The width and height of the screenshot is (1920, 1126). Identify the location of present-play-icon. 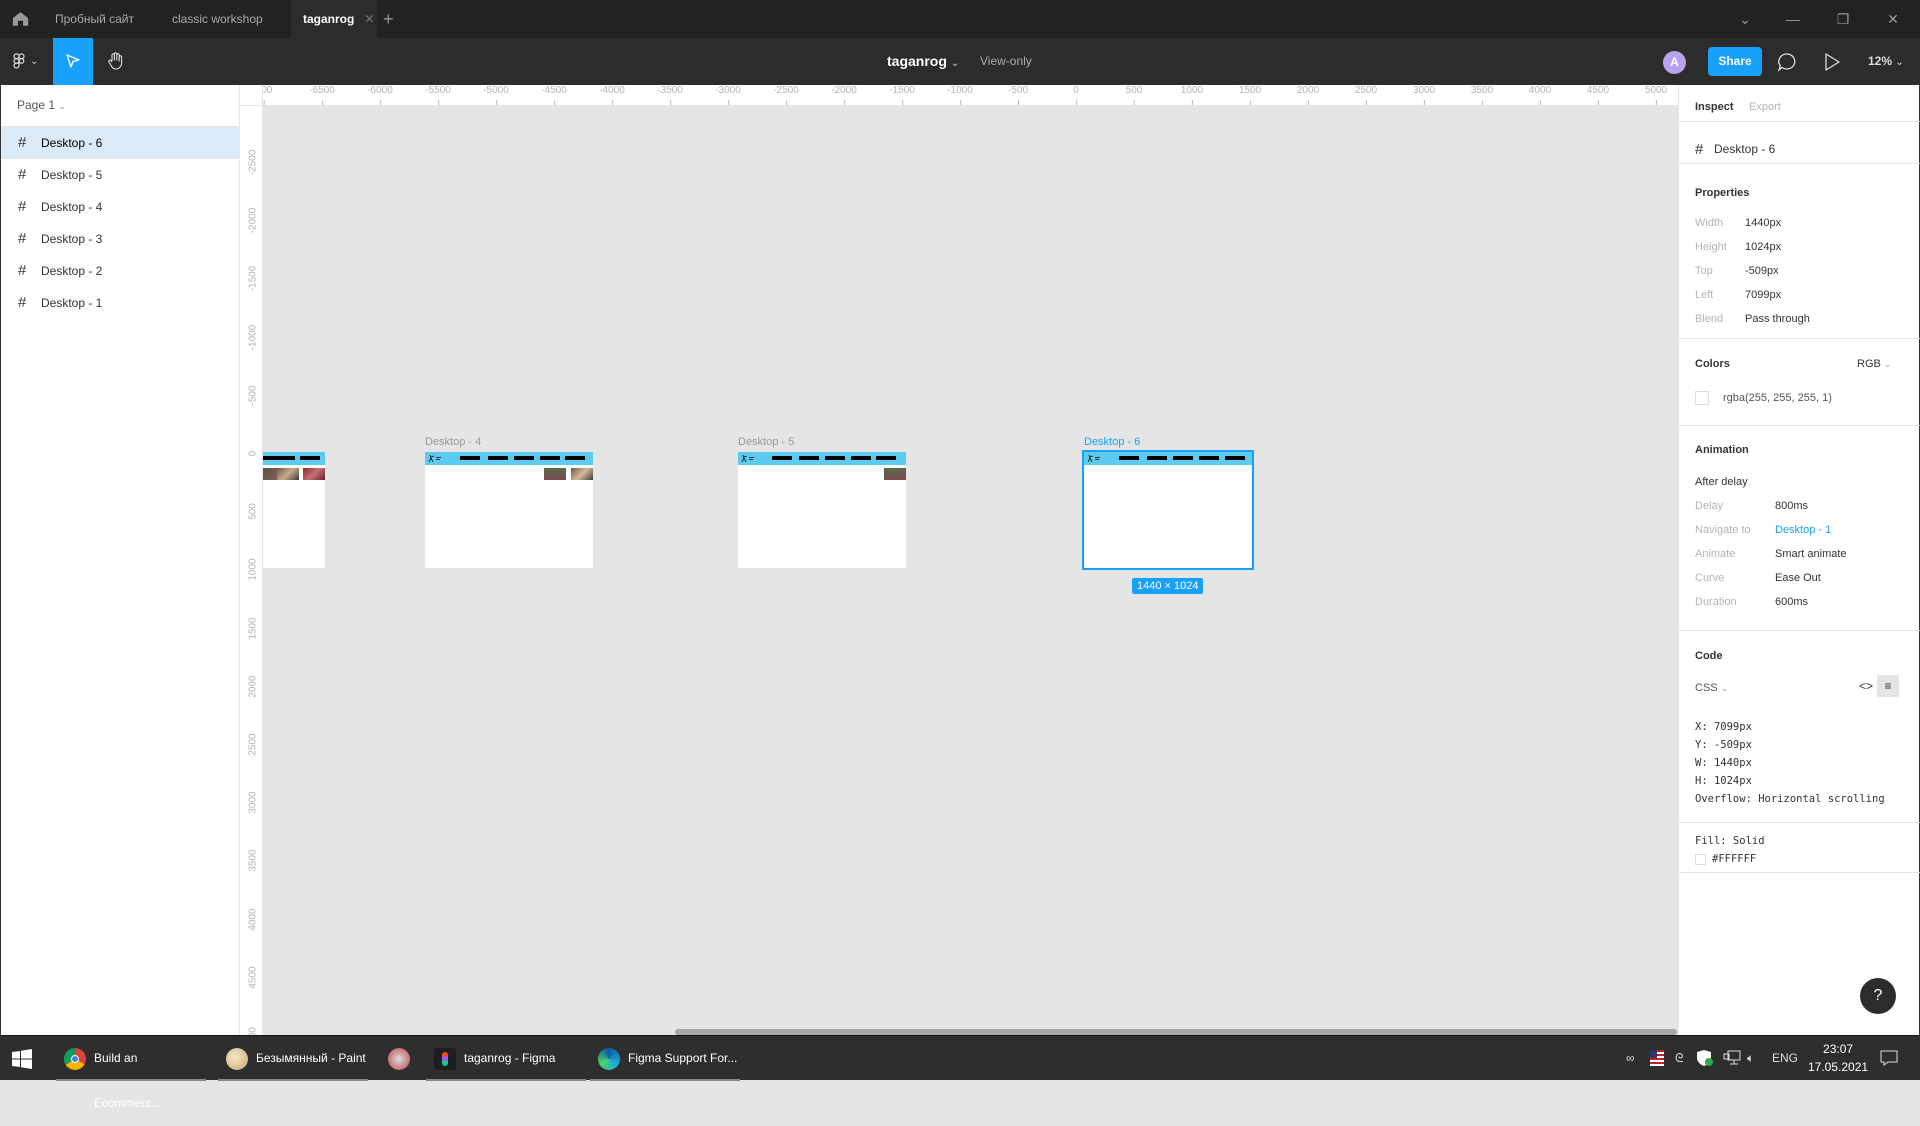
(1832, 62).